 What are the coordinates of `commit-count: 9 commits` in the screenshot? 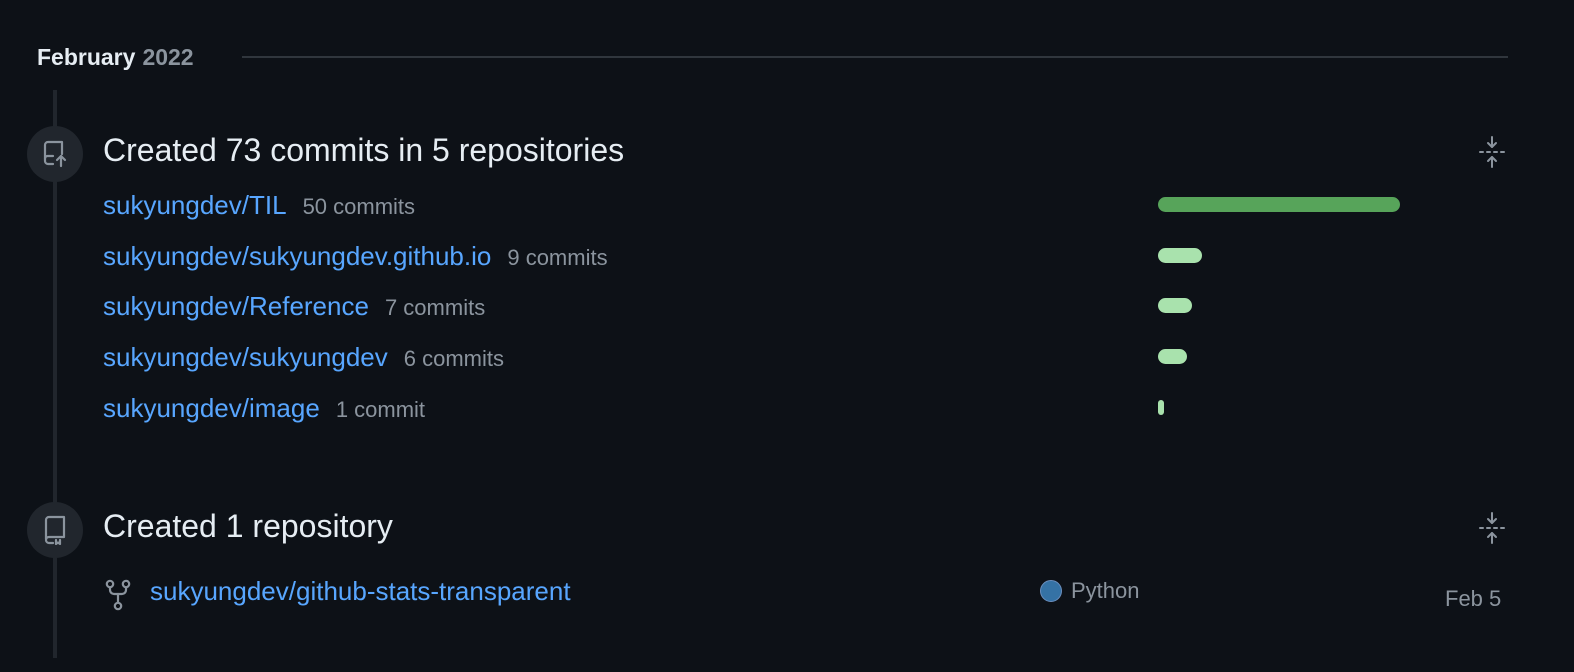 It's located at (557, 257).